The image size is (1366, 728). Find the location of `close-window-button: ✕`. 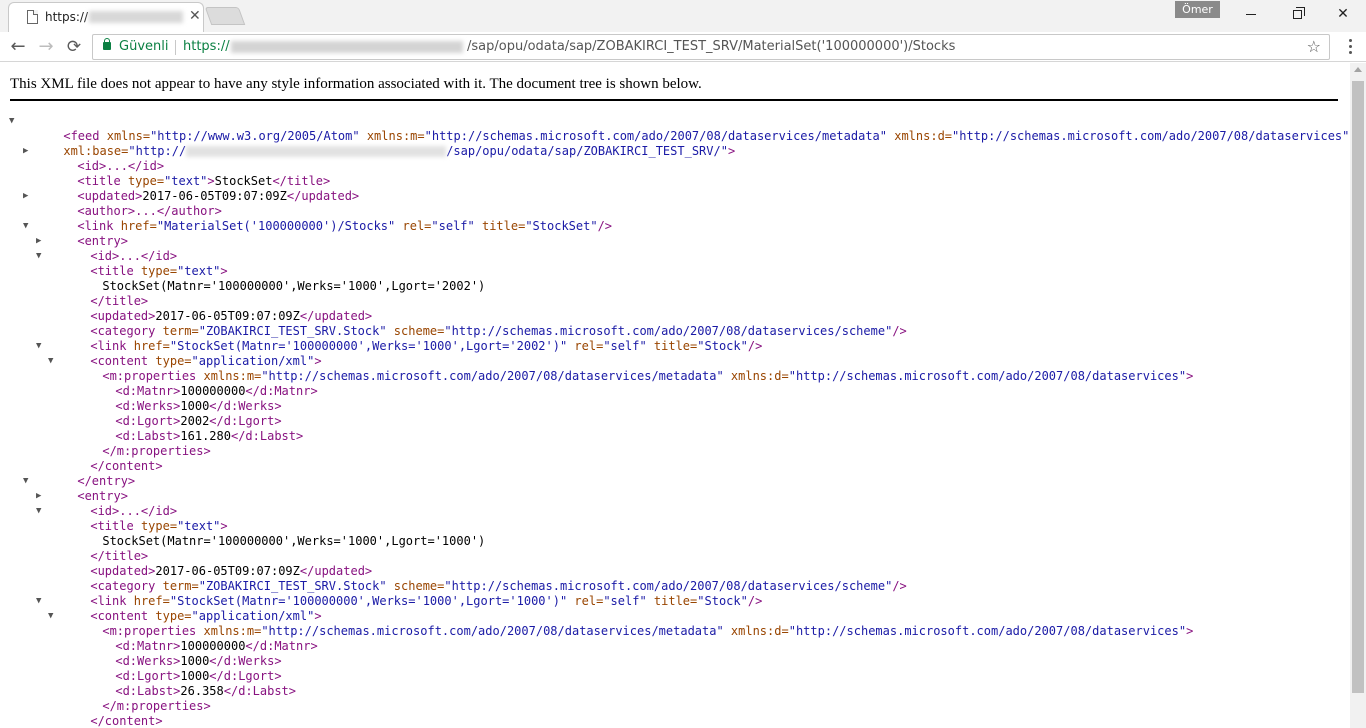

close-window-button: ✕ is located at coordinates (1343, 14).